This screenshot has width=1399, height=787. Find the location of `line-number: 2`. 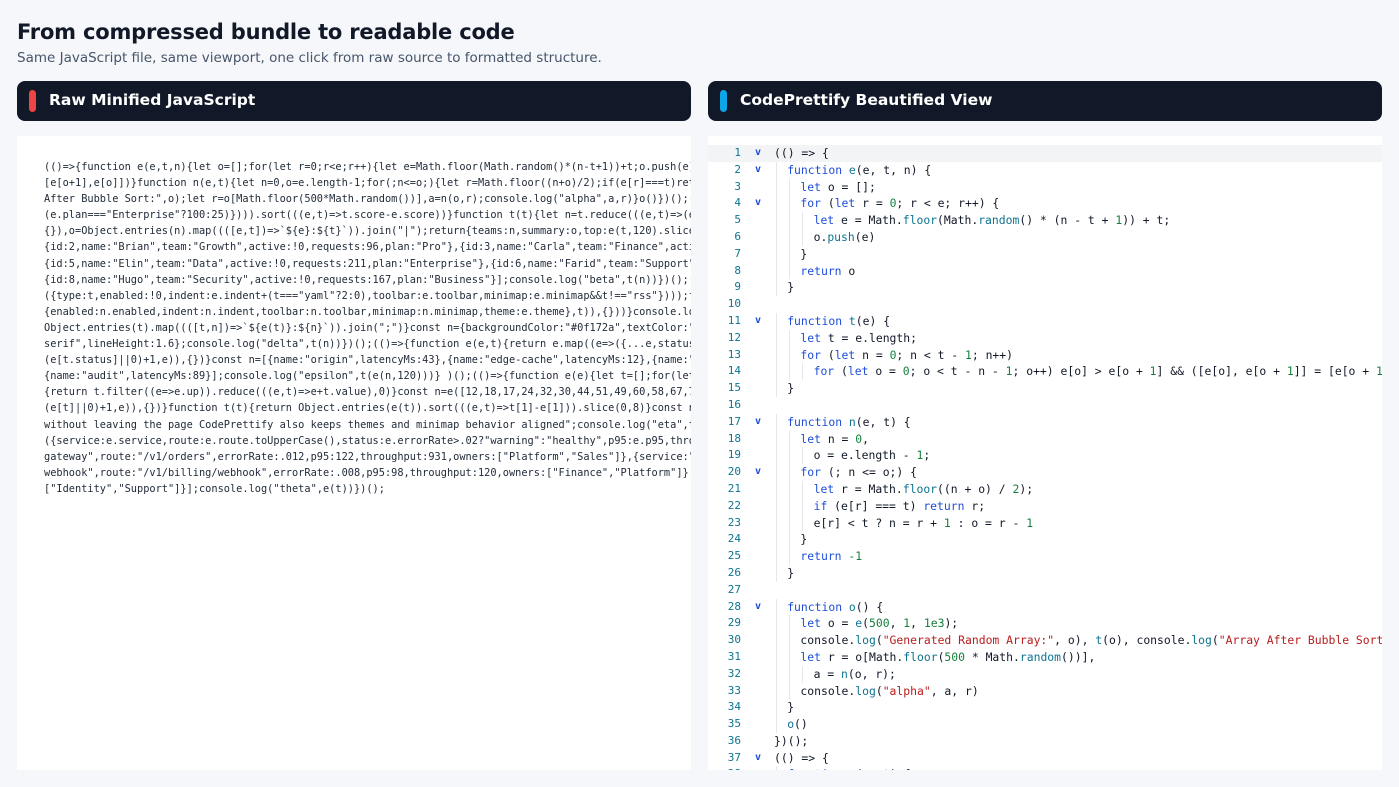

line-number: 2 is located at coordinates (737, 169).